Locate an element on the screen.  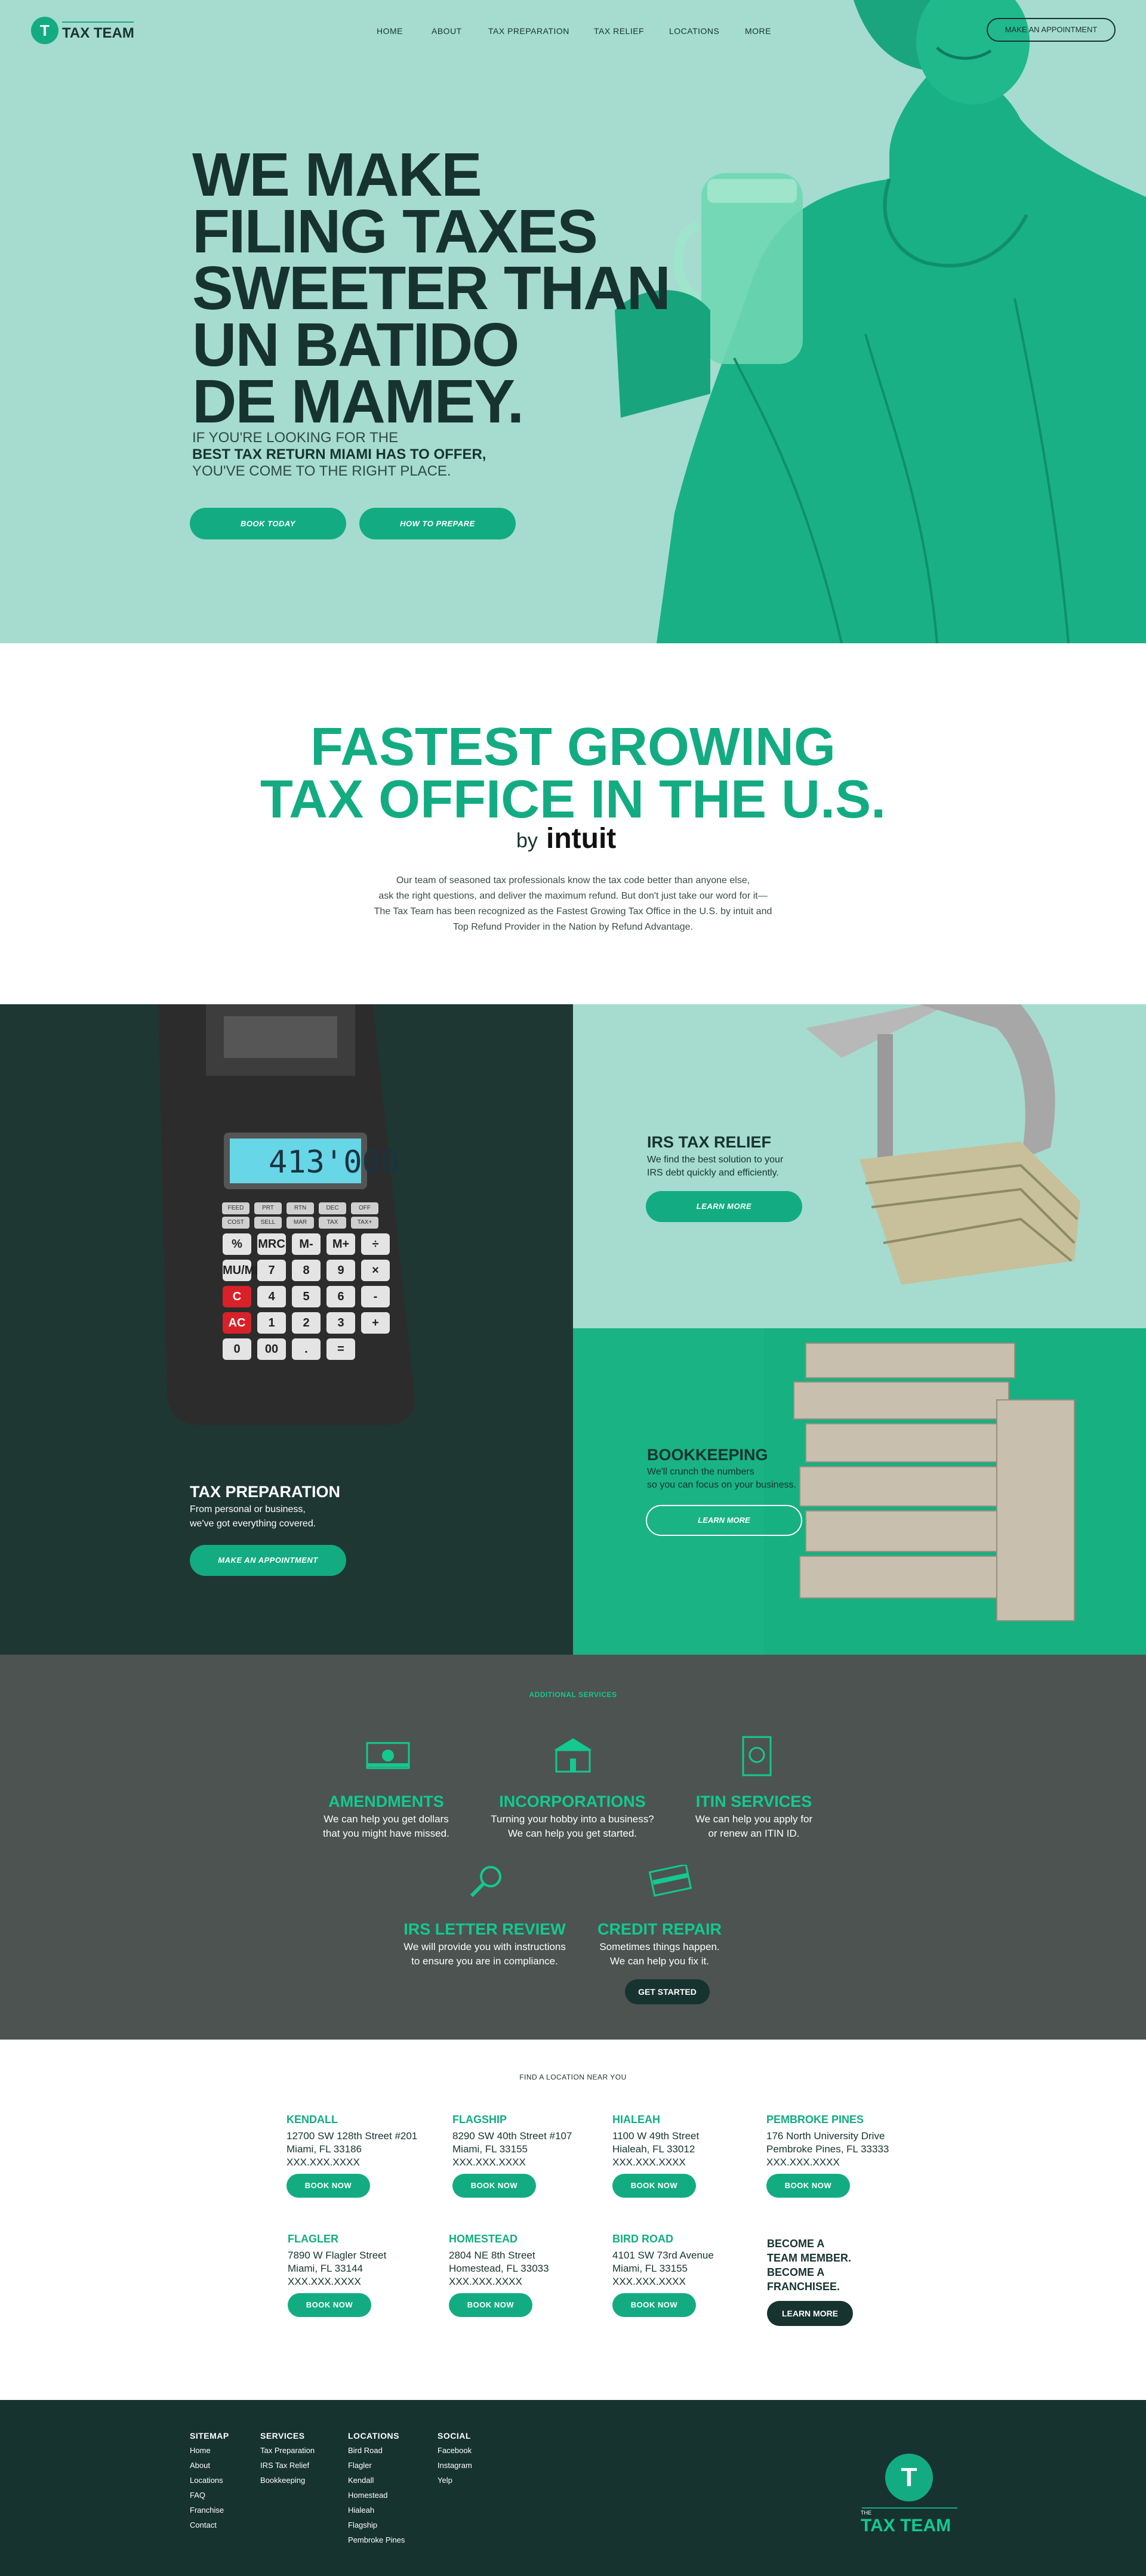
location-name: FLAGLER is located at coordinates (313, 2239).